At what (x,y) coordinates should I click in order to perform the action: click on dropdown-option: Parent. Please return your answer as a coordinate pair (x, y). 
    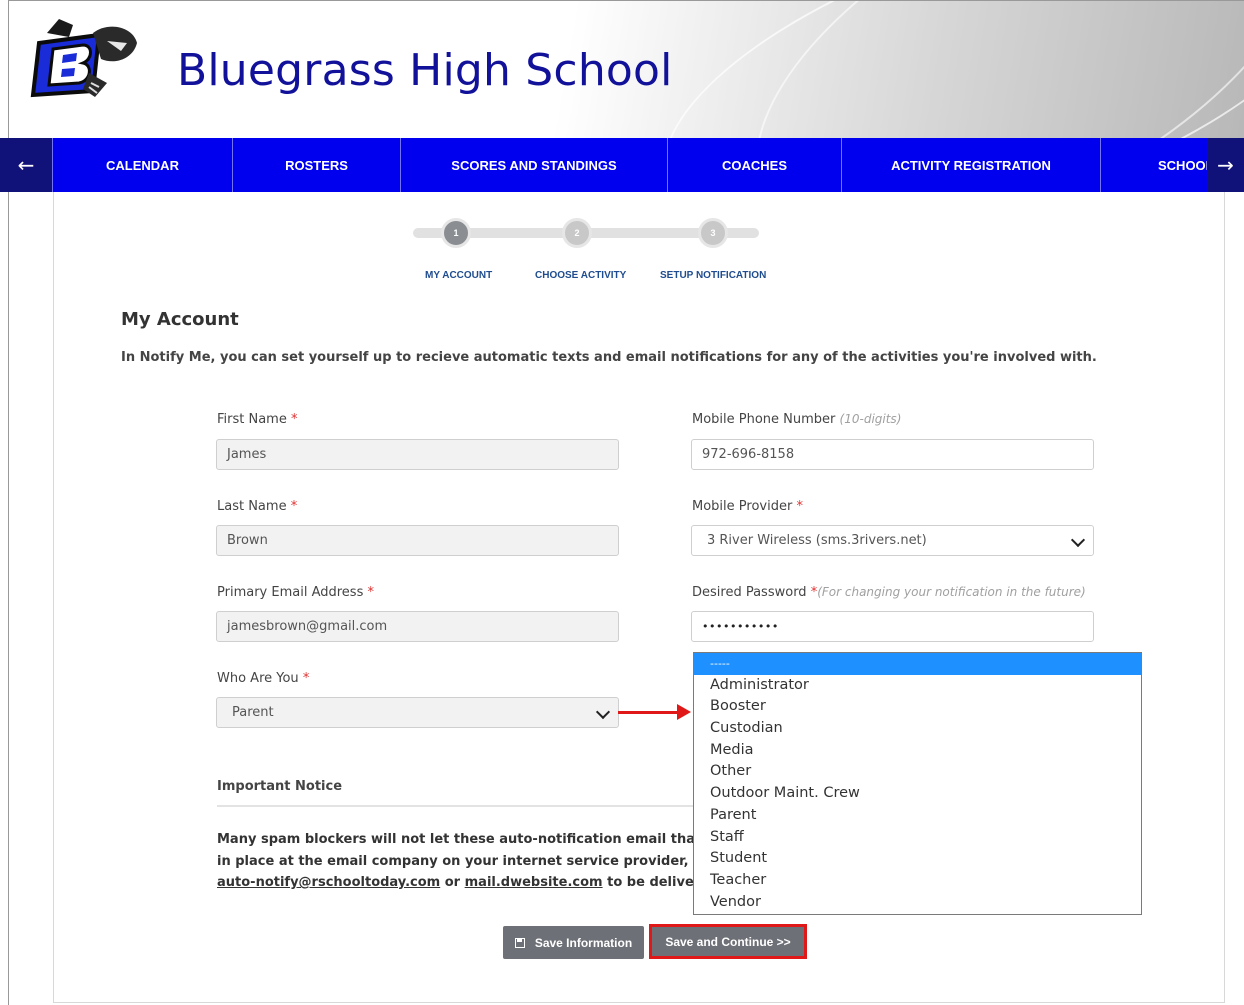
    Looking at the image, I should click on (917, 816).